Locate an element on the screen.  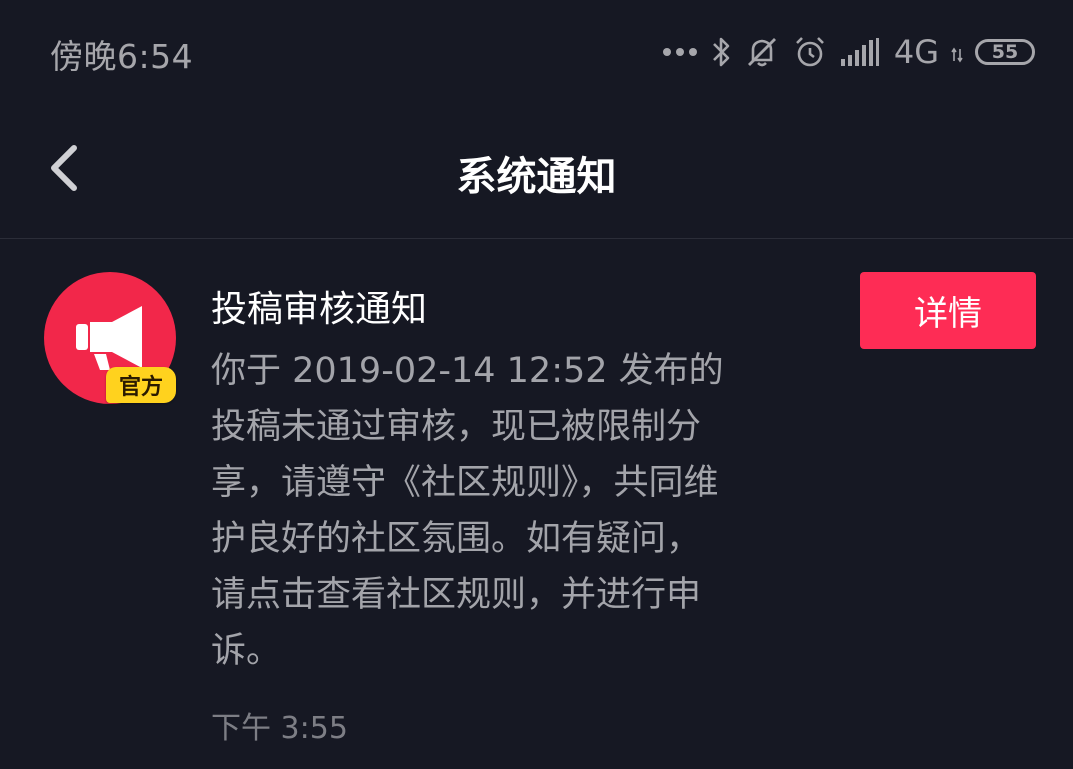
mute-icon is located at coordinates (762, 52).